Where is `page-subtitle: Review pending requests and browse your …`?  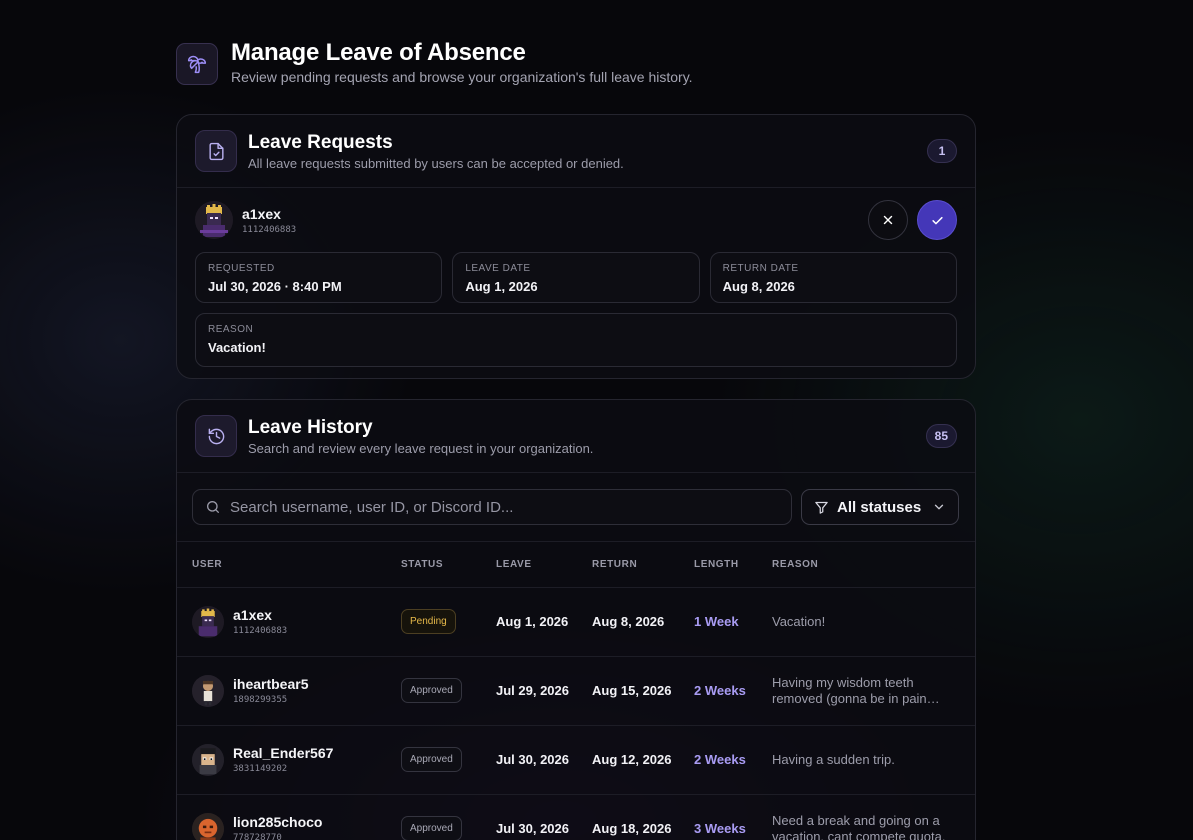
page-subtitle: Review pending requests and browse your … is located at coordinates (462, 77).